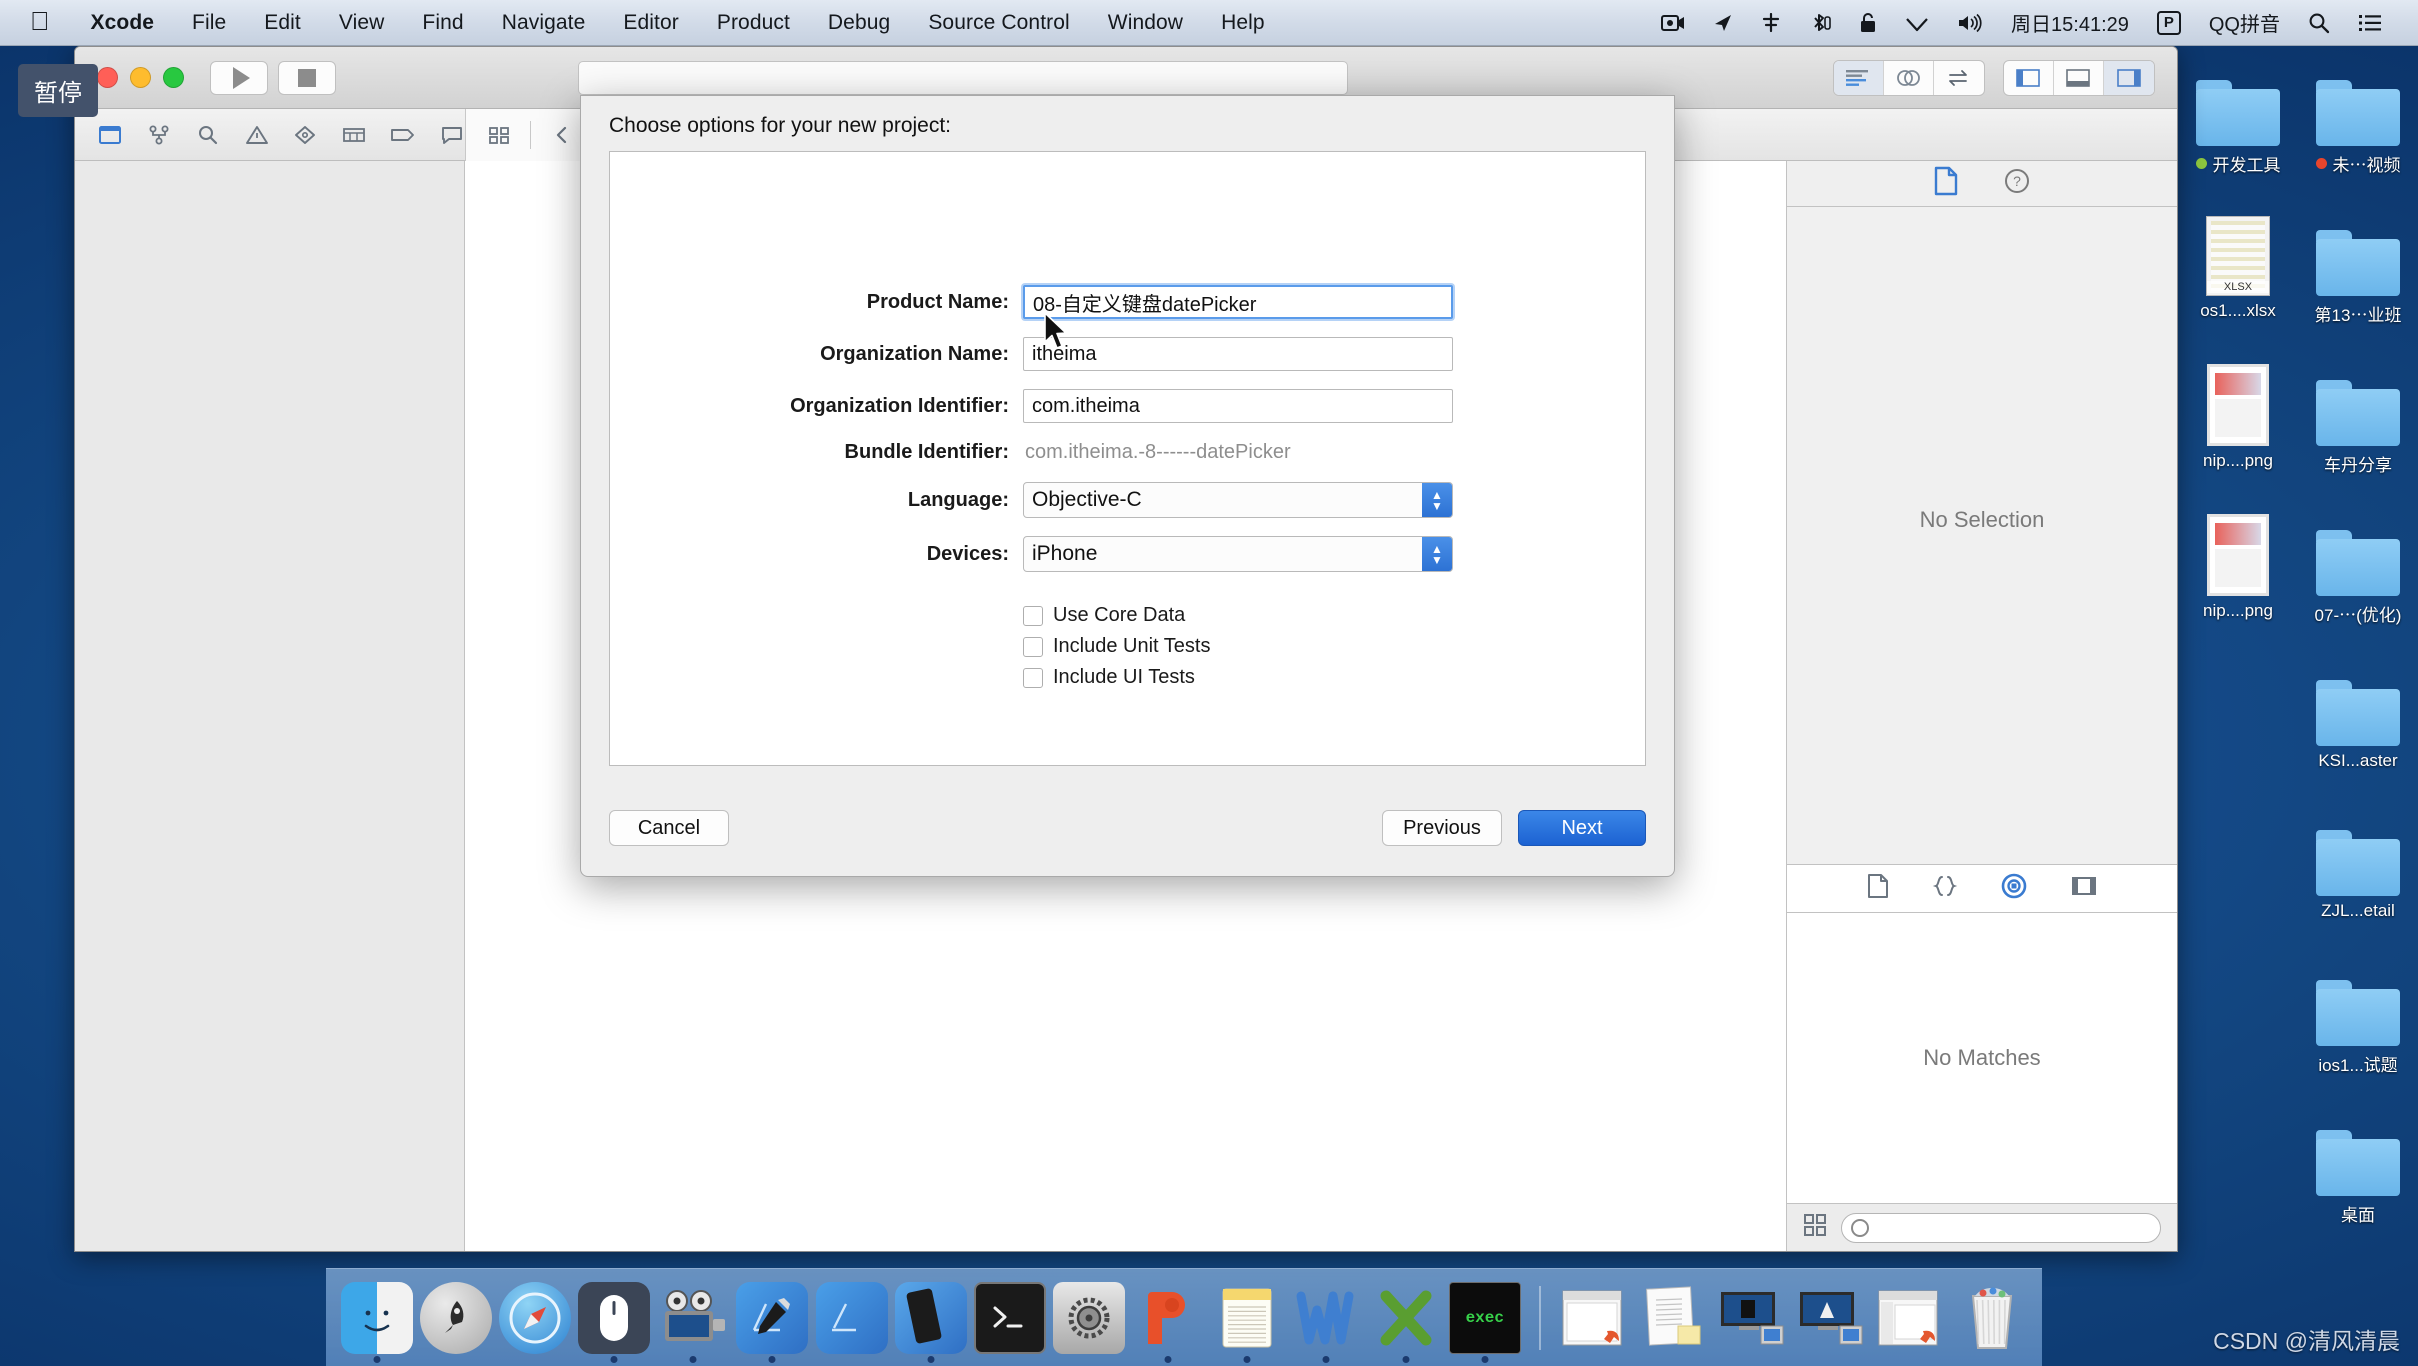 Image resolution: width=2418 pixels, height=1366 pixels. I want to click on desktop-icon: XLSX os1....xlsx, so click(2238, 271).